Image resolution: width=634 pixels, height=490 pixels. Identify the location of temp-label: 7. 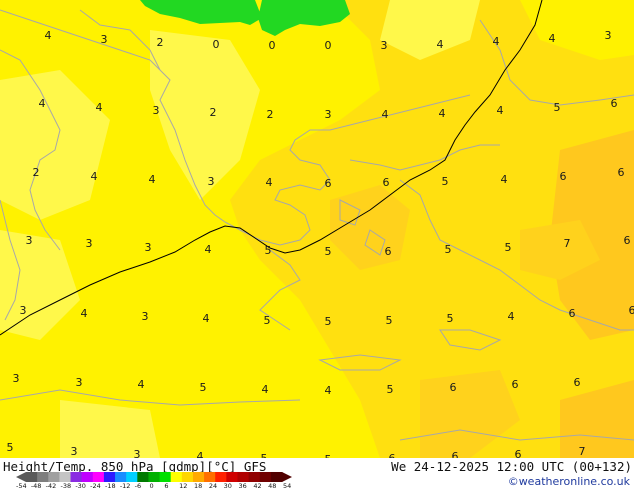
(567, 243).